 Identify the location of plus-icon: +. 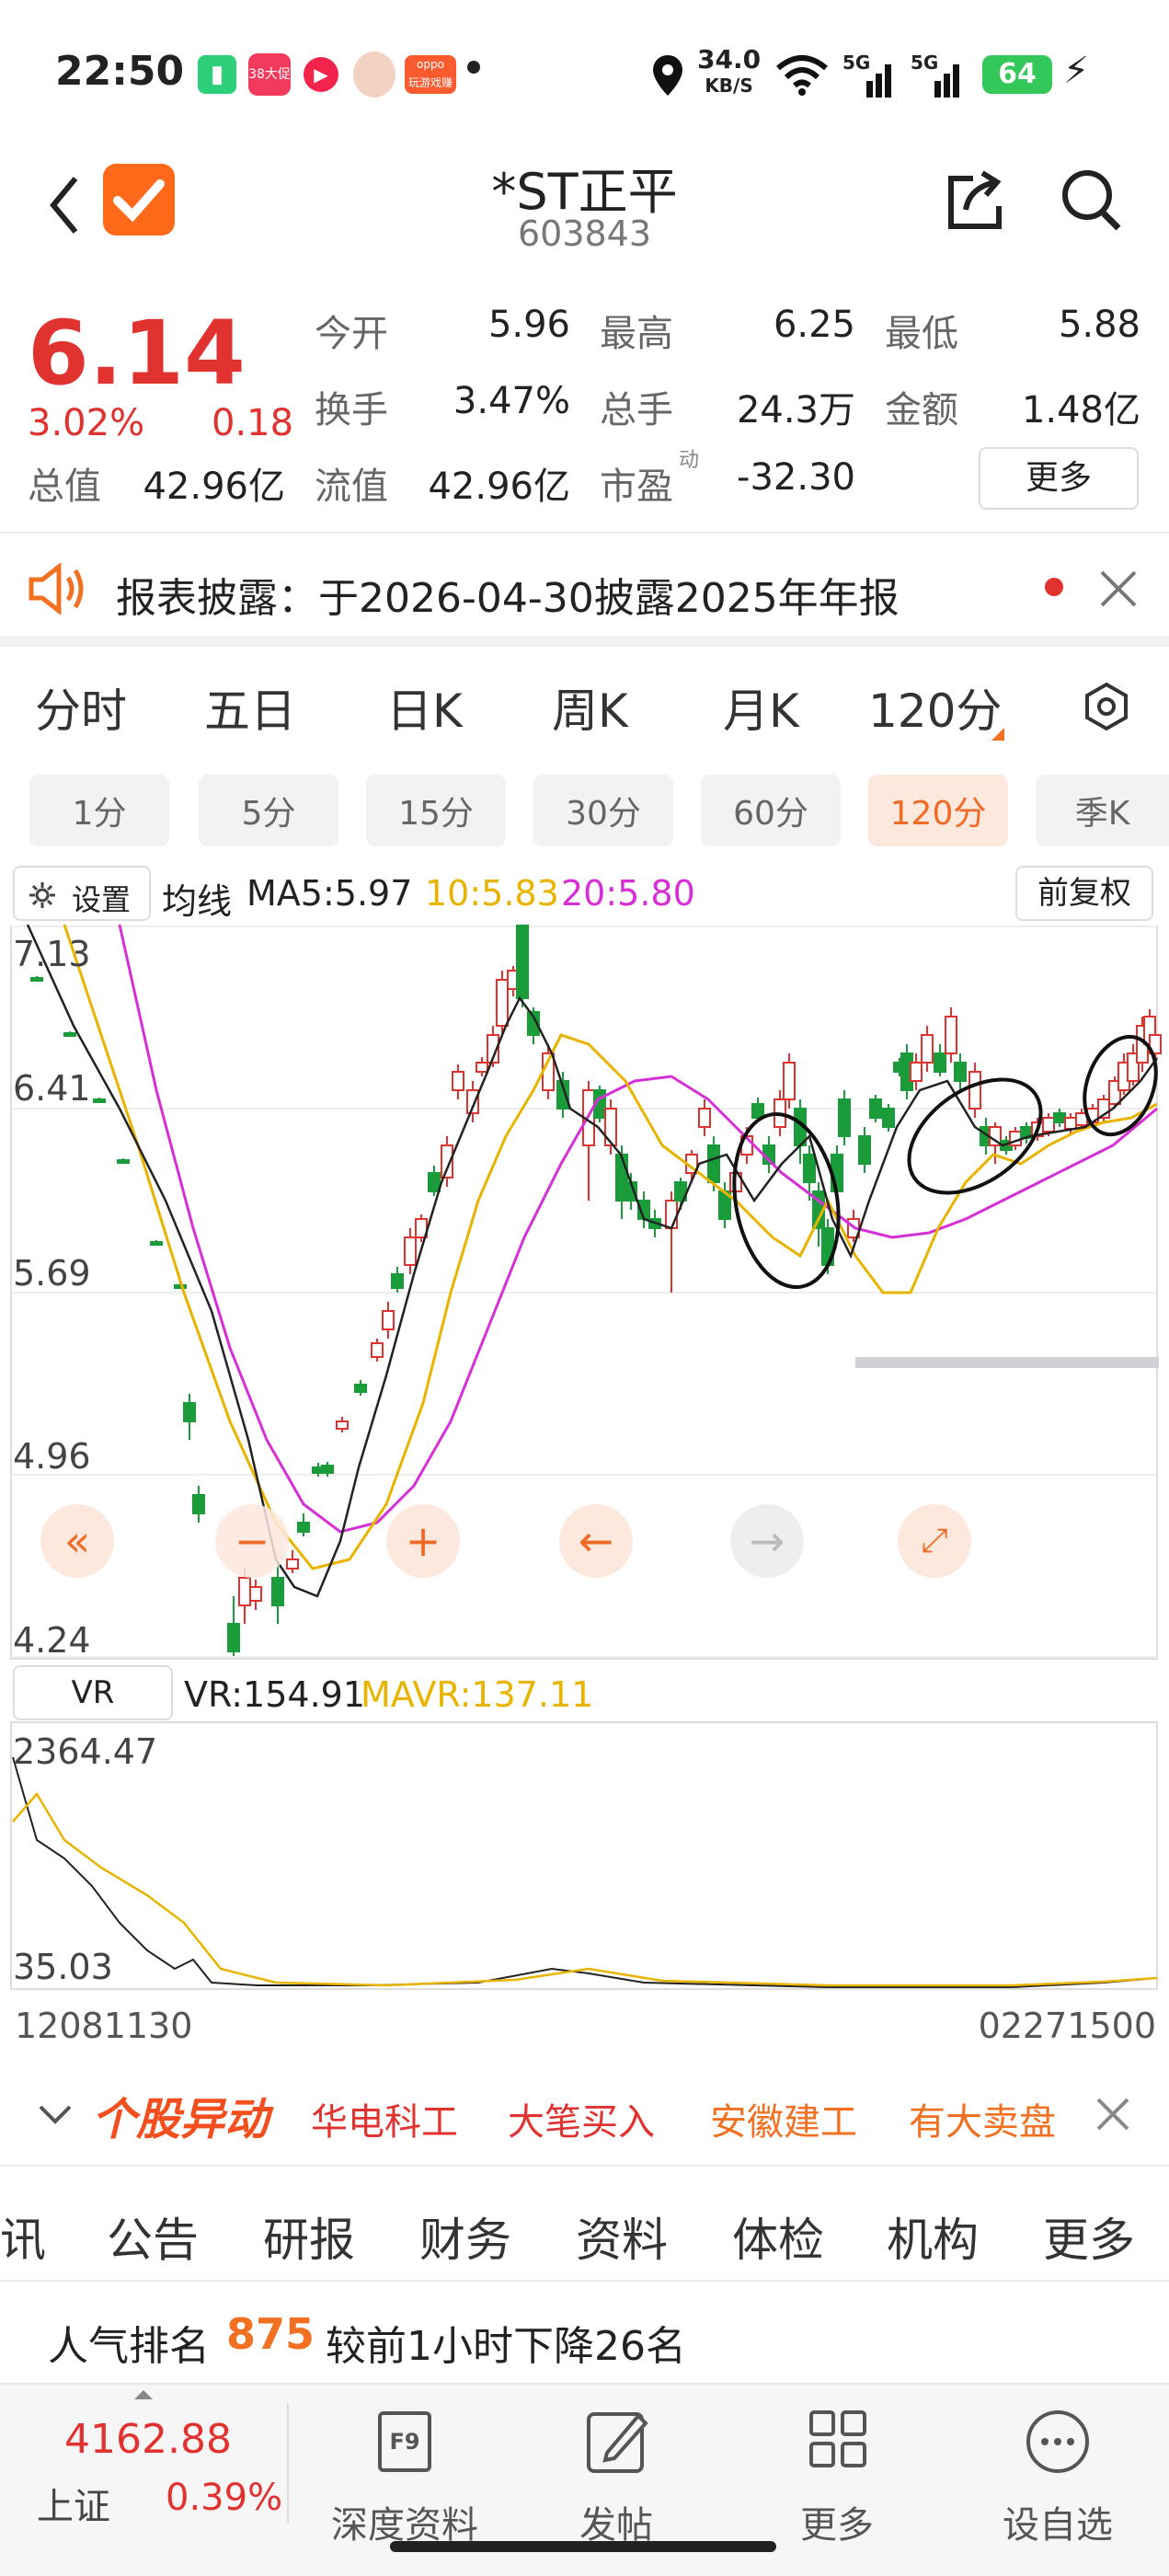
(423, 1541).